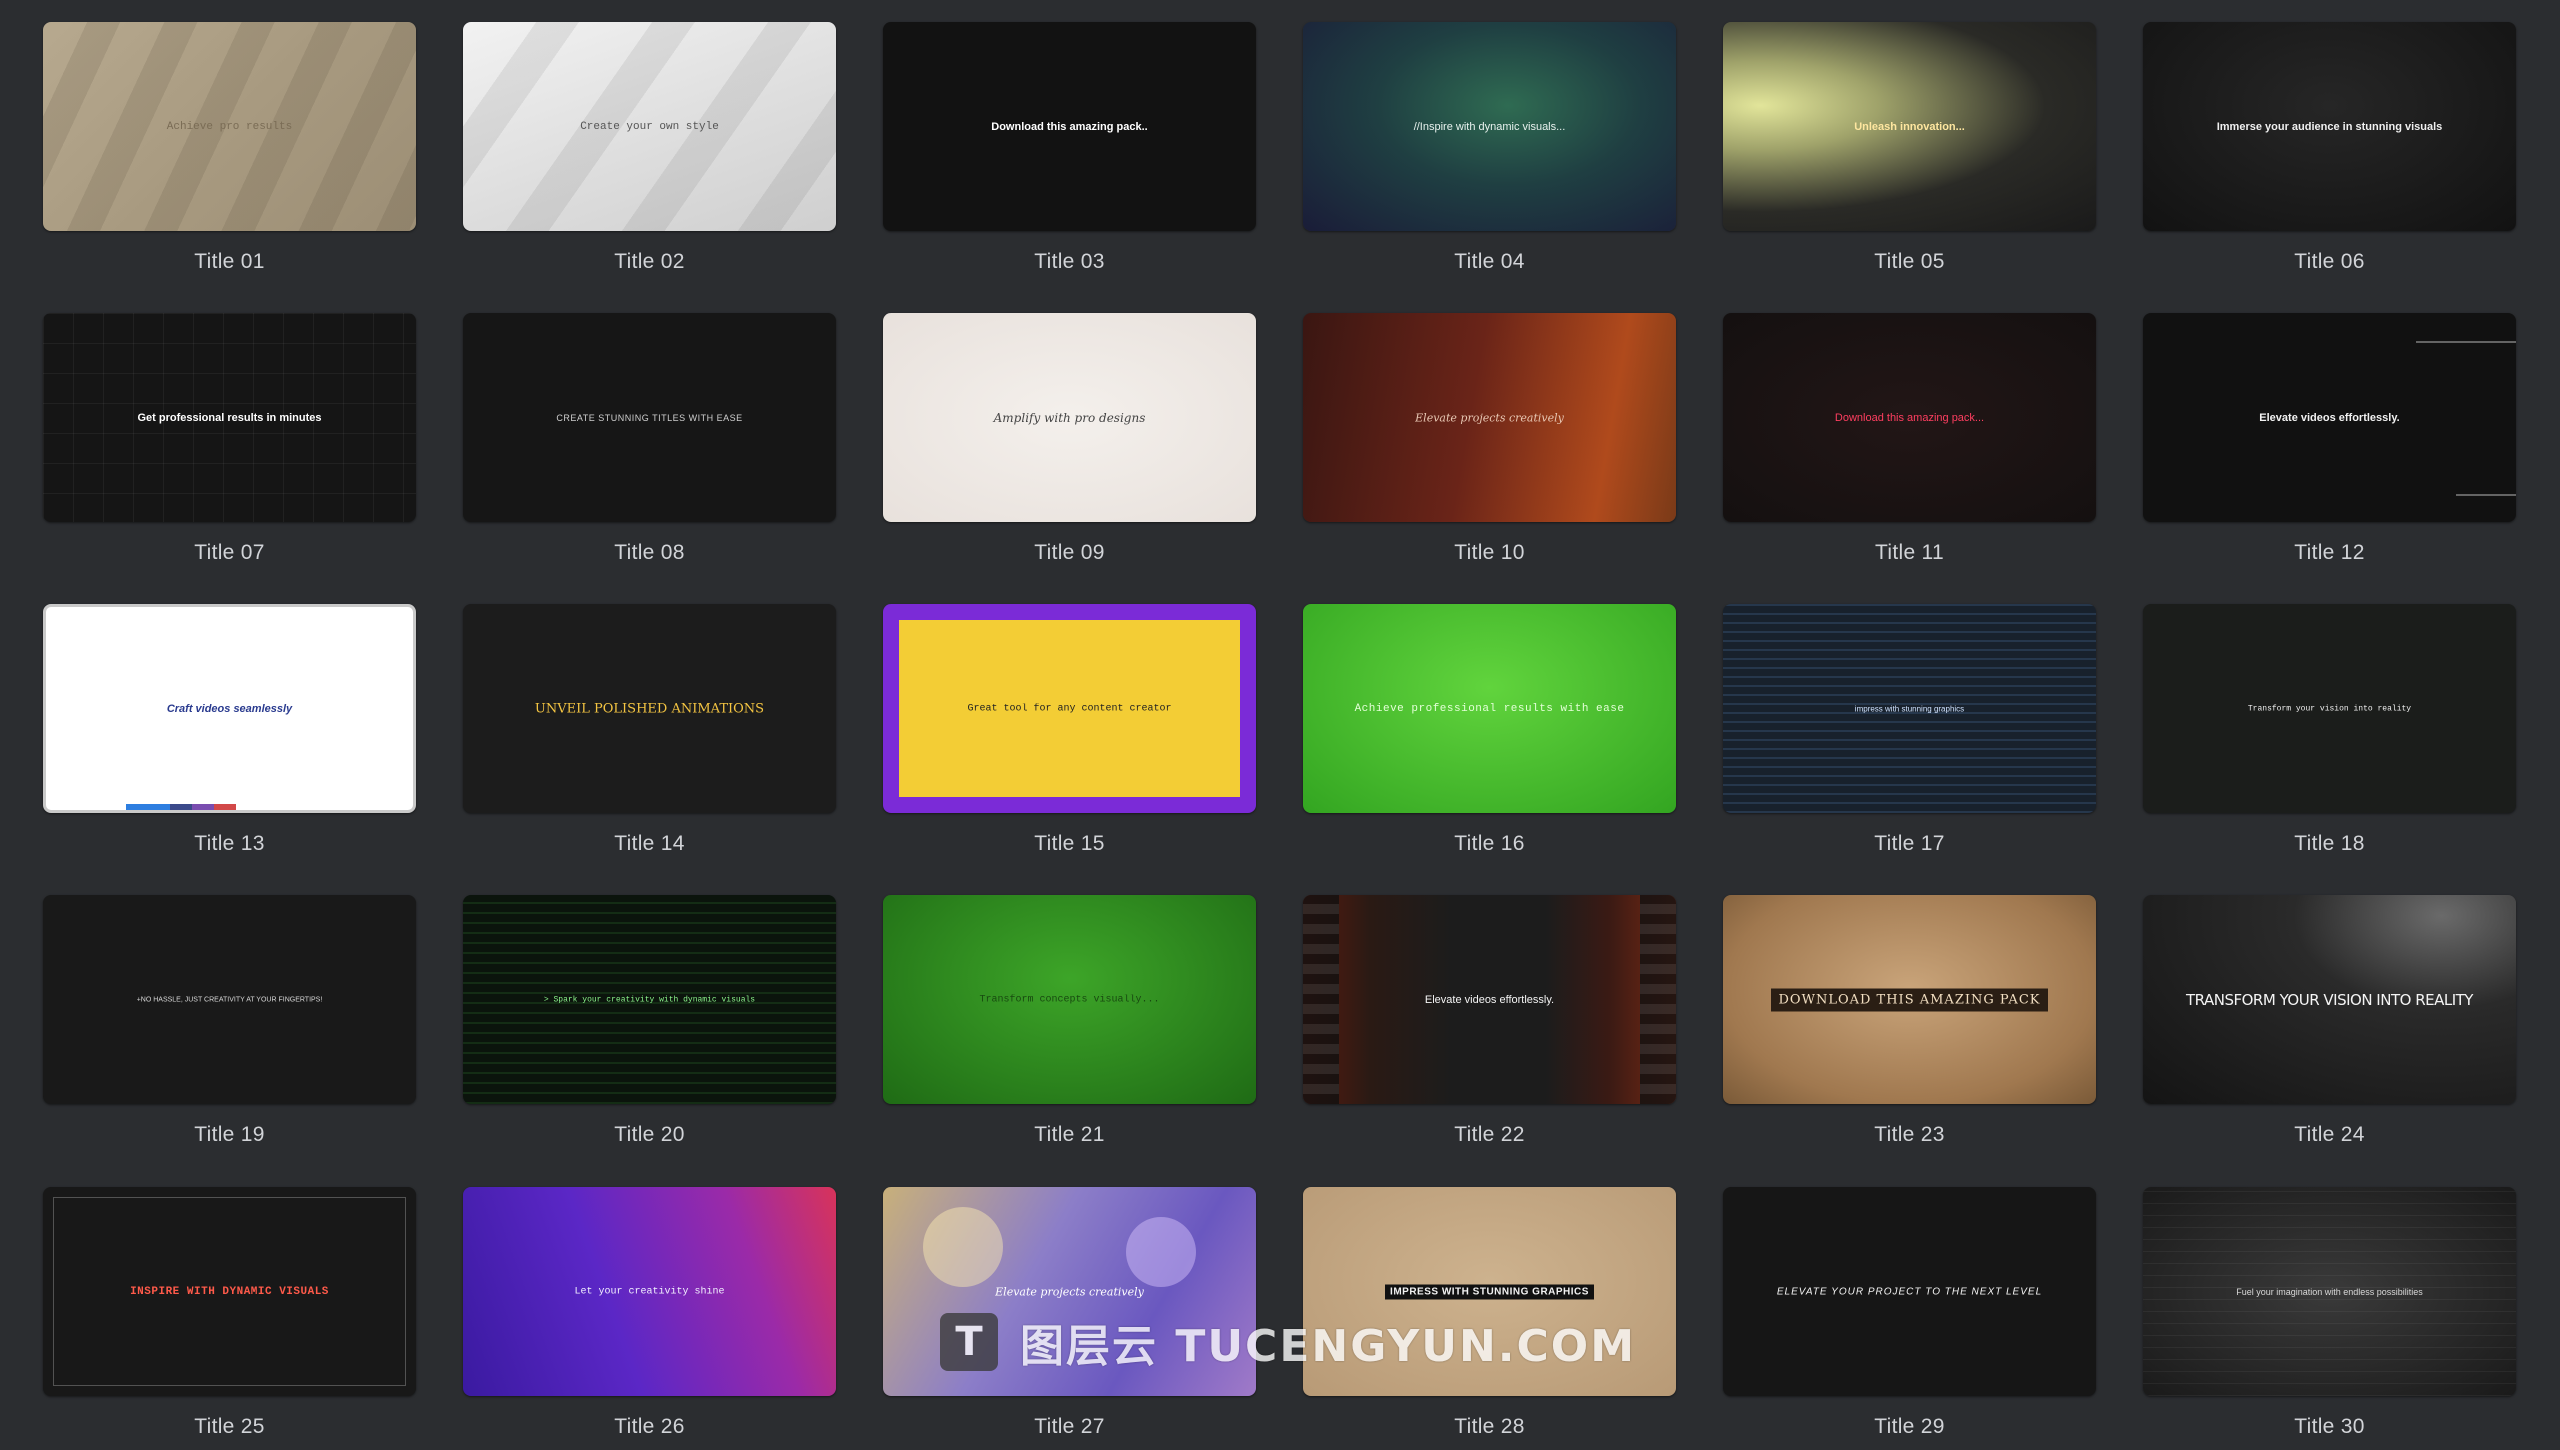 The width and height of the screenshot is (2560, 1450). I want to click on title-tile-11: Download this amazing pack... Title 11, so click(1909, 438).